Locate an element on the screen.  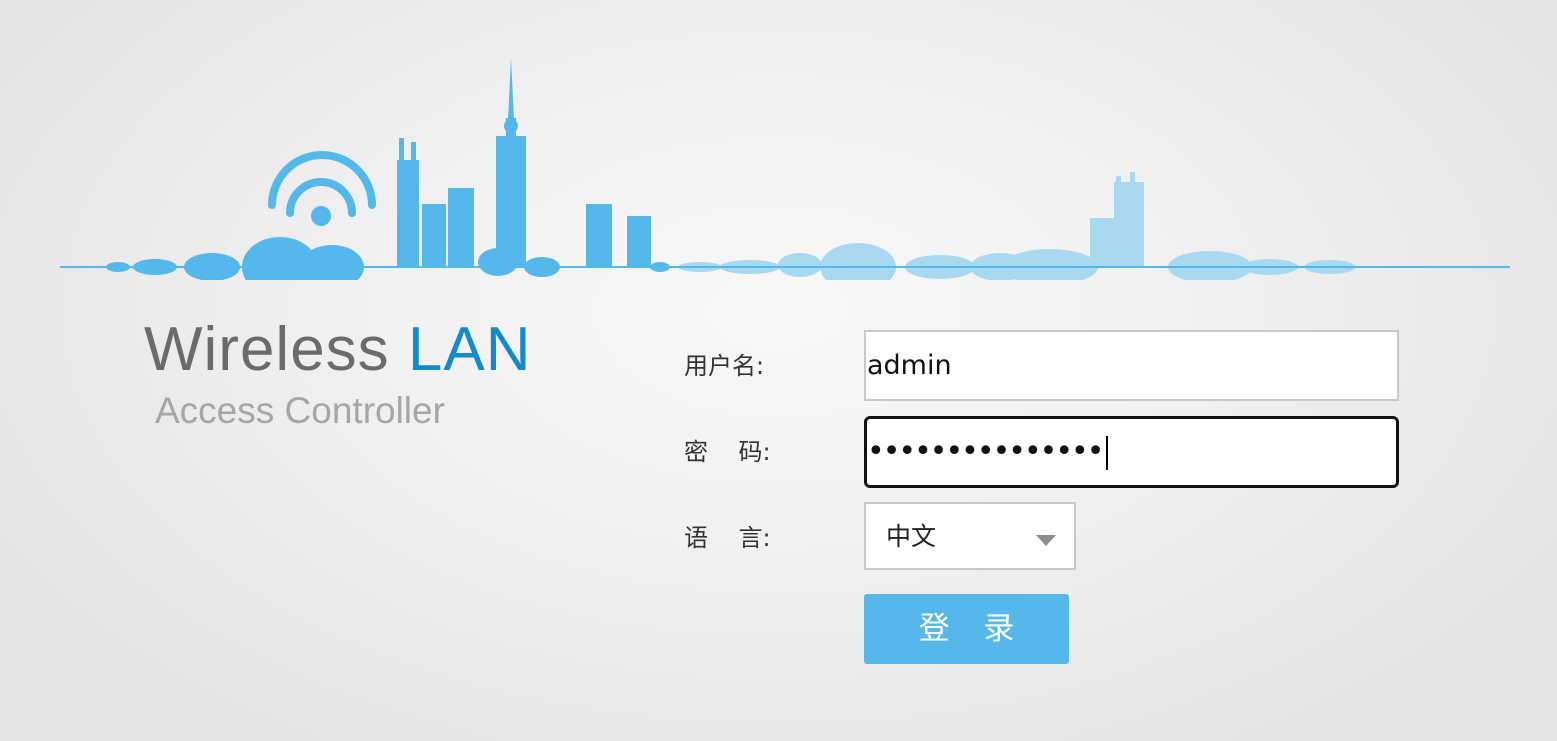
password-dots: ••••••••••••••• is located at coordinates (985, 451).